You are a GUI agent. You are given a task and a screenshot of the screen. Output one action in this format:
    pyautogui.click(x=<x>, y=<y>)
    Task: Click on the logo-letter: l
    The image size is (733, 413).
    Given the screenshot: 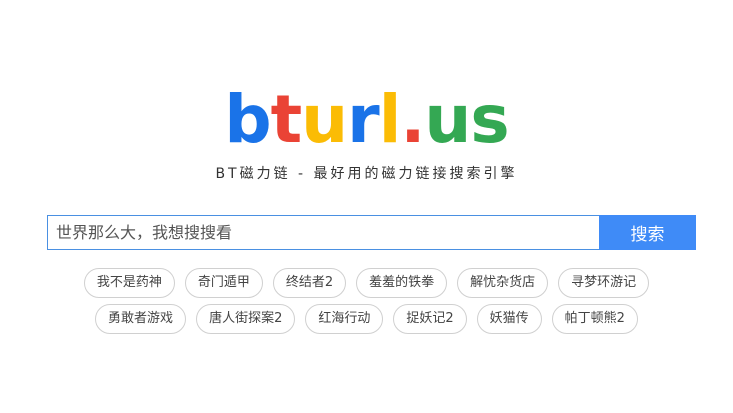 What is the action you would take?
    pyautogui.click(x=390, y=119)
    